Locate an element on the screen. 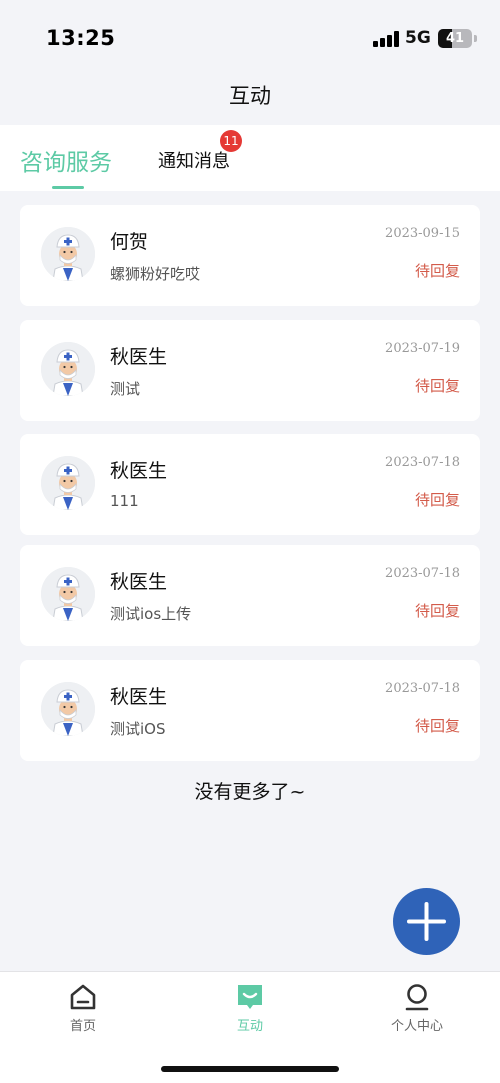 The image size is (500, 1083). tabbar-label: 互动 is located at coordinates (249, 1026).